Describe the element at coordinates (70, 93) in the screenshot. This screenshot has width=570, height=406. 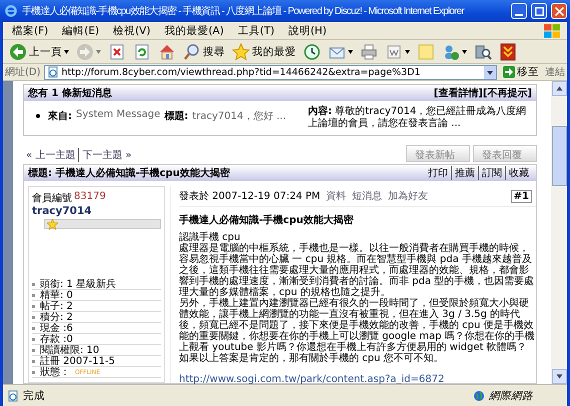
I see `message-title: 您有 1 條新短消息` at that location.